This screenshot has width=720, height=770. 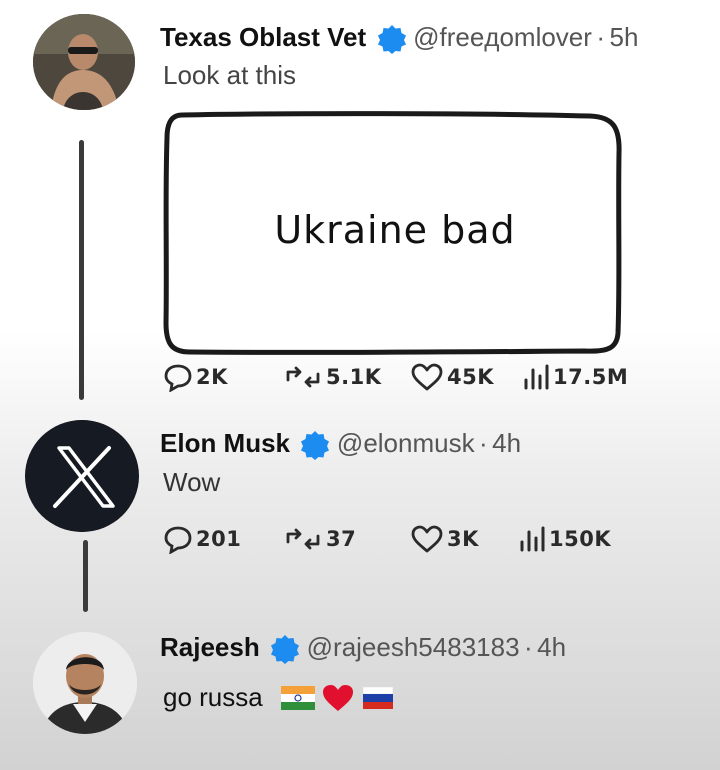 What do you see at coordinates (580, 539) in the screenshot?
I see `views-count: 150K` at bounding box center [580, 539].